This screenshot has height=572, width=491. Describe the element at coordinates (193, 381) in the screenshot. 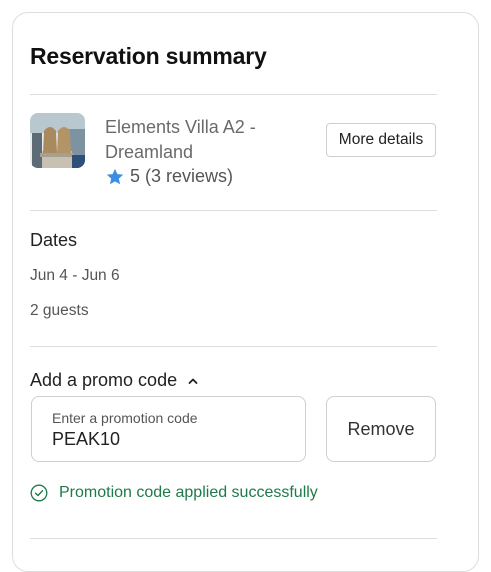

I see `chevron-up-icon` at that location.